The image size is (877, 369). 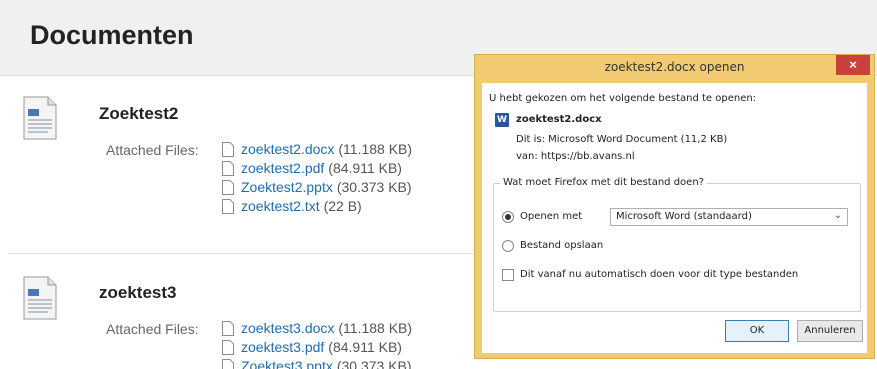 What do you see at coordinates (342, 206) in the screenshot?
I see `file-size: (22 B)` at bounding box center [342, 206].